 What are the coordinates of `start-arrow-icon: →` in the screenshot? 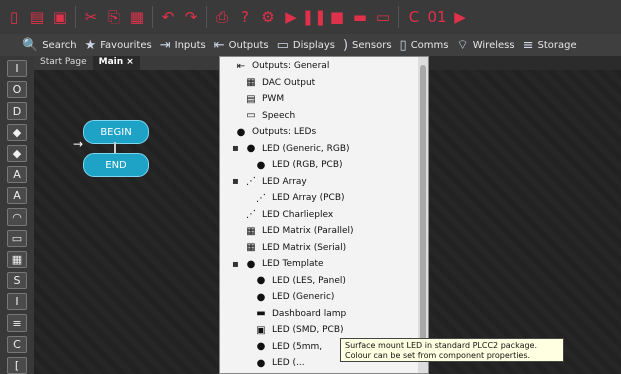 It's located at (78, 144).